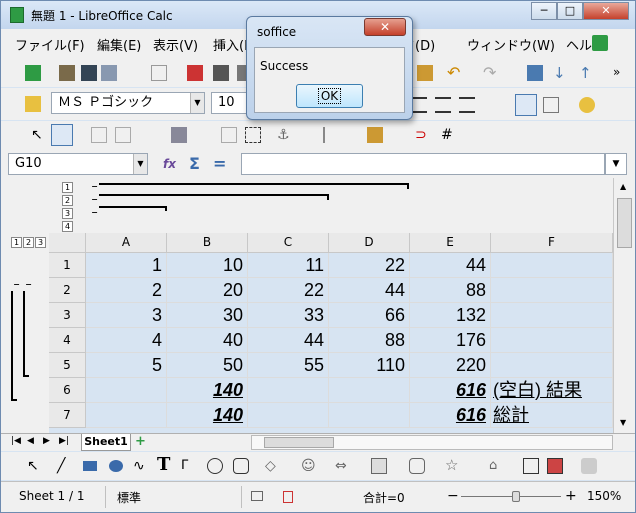 The width and height of the screenshot is (636, 513). I want to click on hyperlink-icon, so click(535, 73).